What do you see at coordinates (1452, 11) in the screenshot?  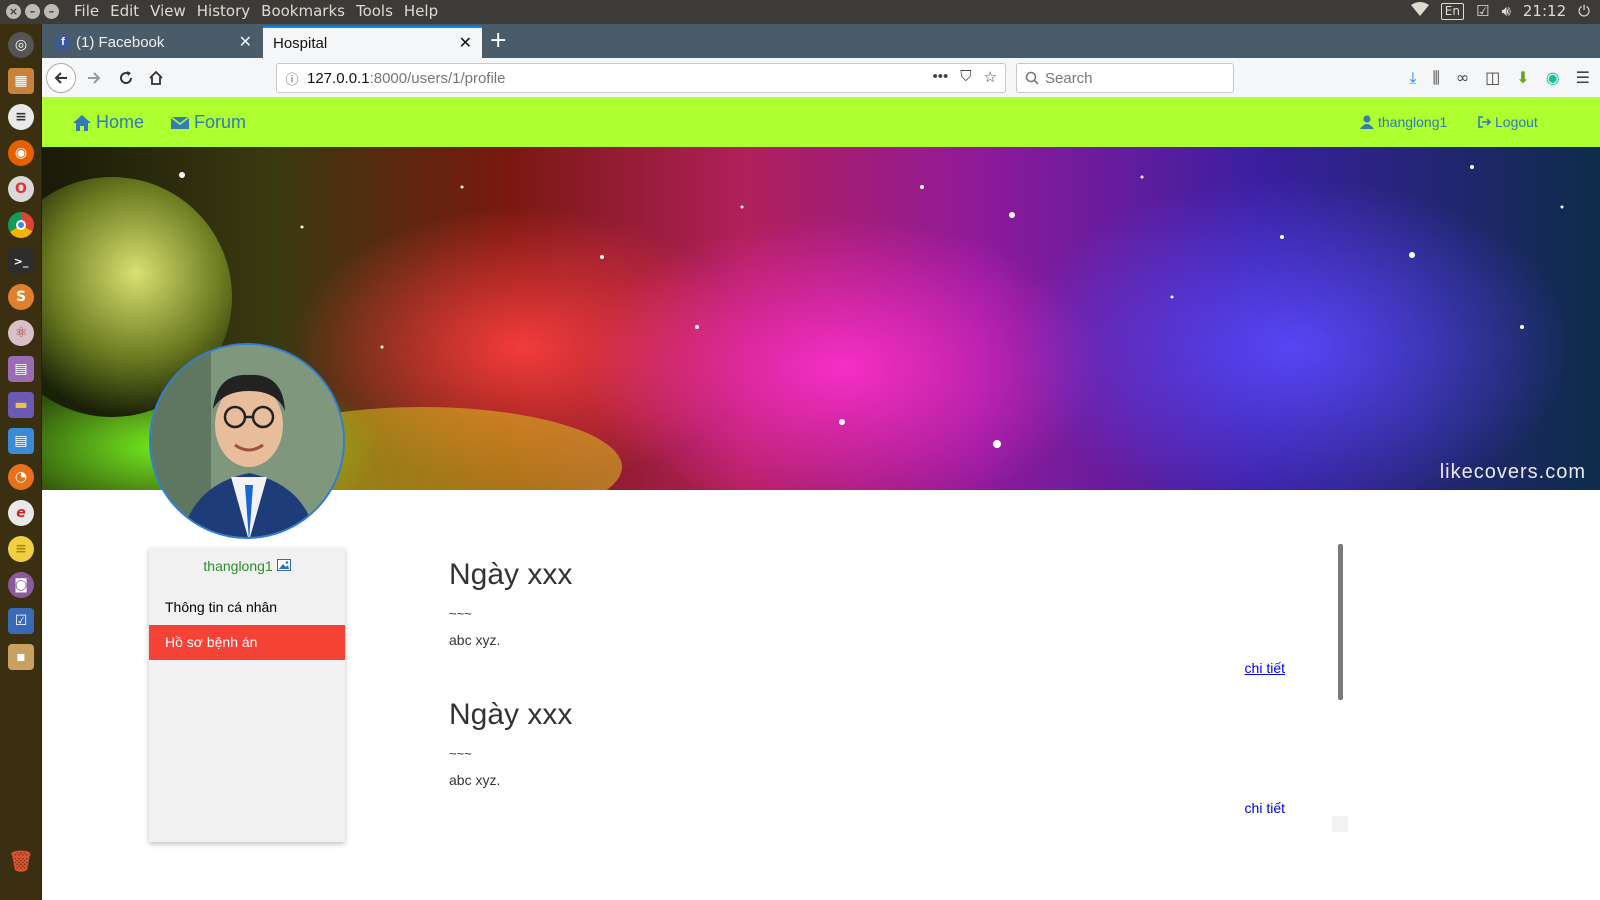 I see `keyboard-layout-indicator: En` at bounding box center [1452, 11].